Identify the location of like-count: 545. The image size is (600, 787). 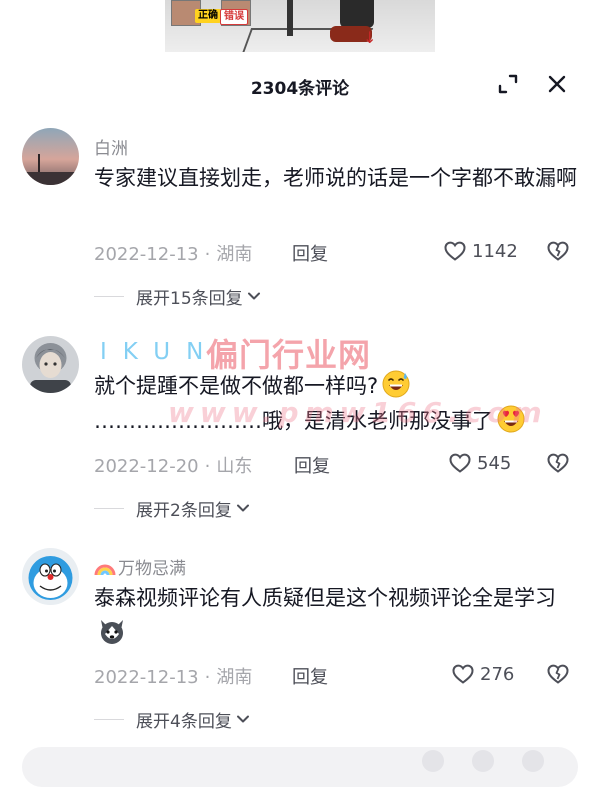
(494, 463).